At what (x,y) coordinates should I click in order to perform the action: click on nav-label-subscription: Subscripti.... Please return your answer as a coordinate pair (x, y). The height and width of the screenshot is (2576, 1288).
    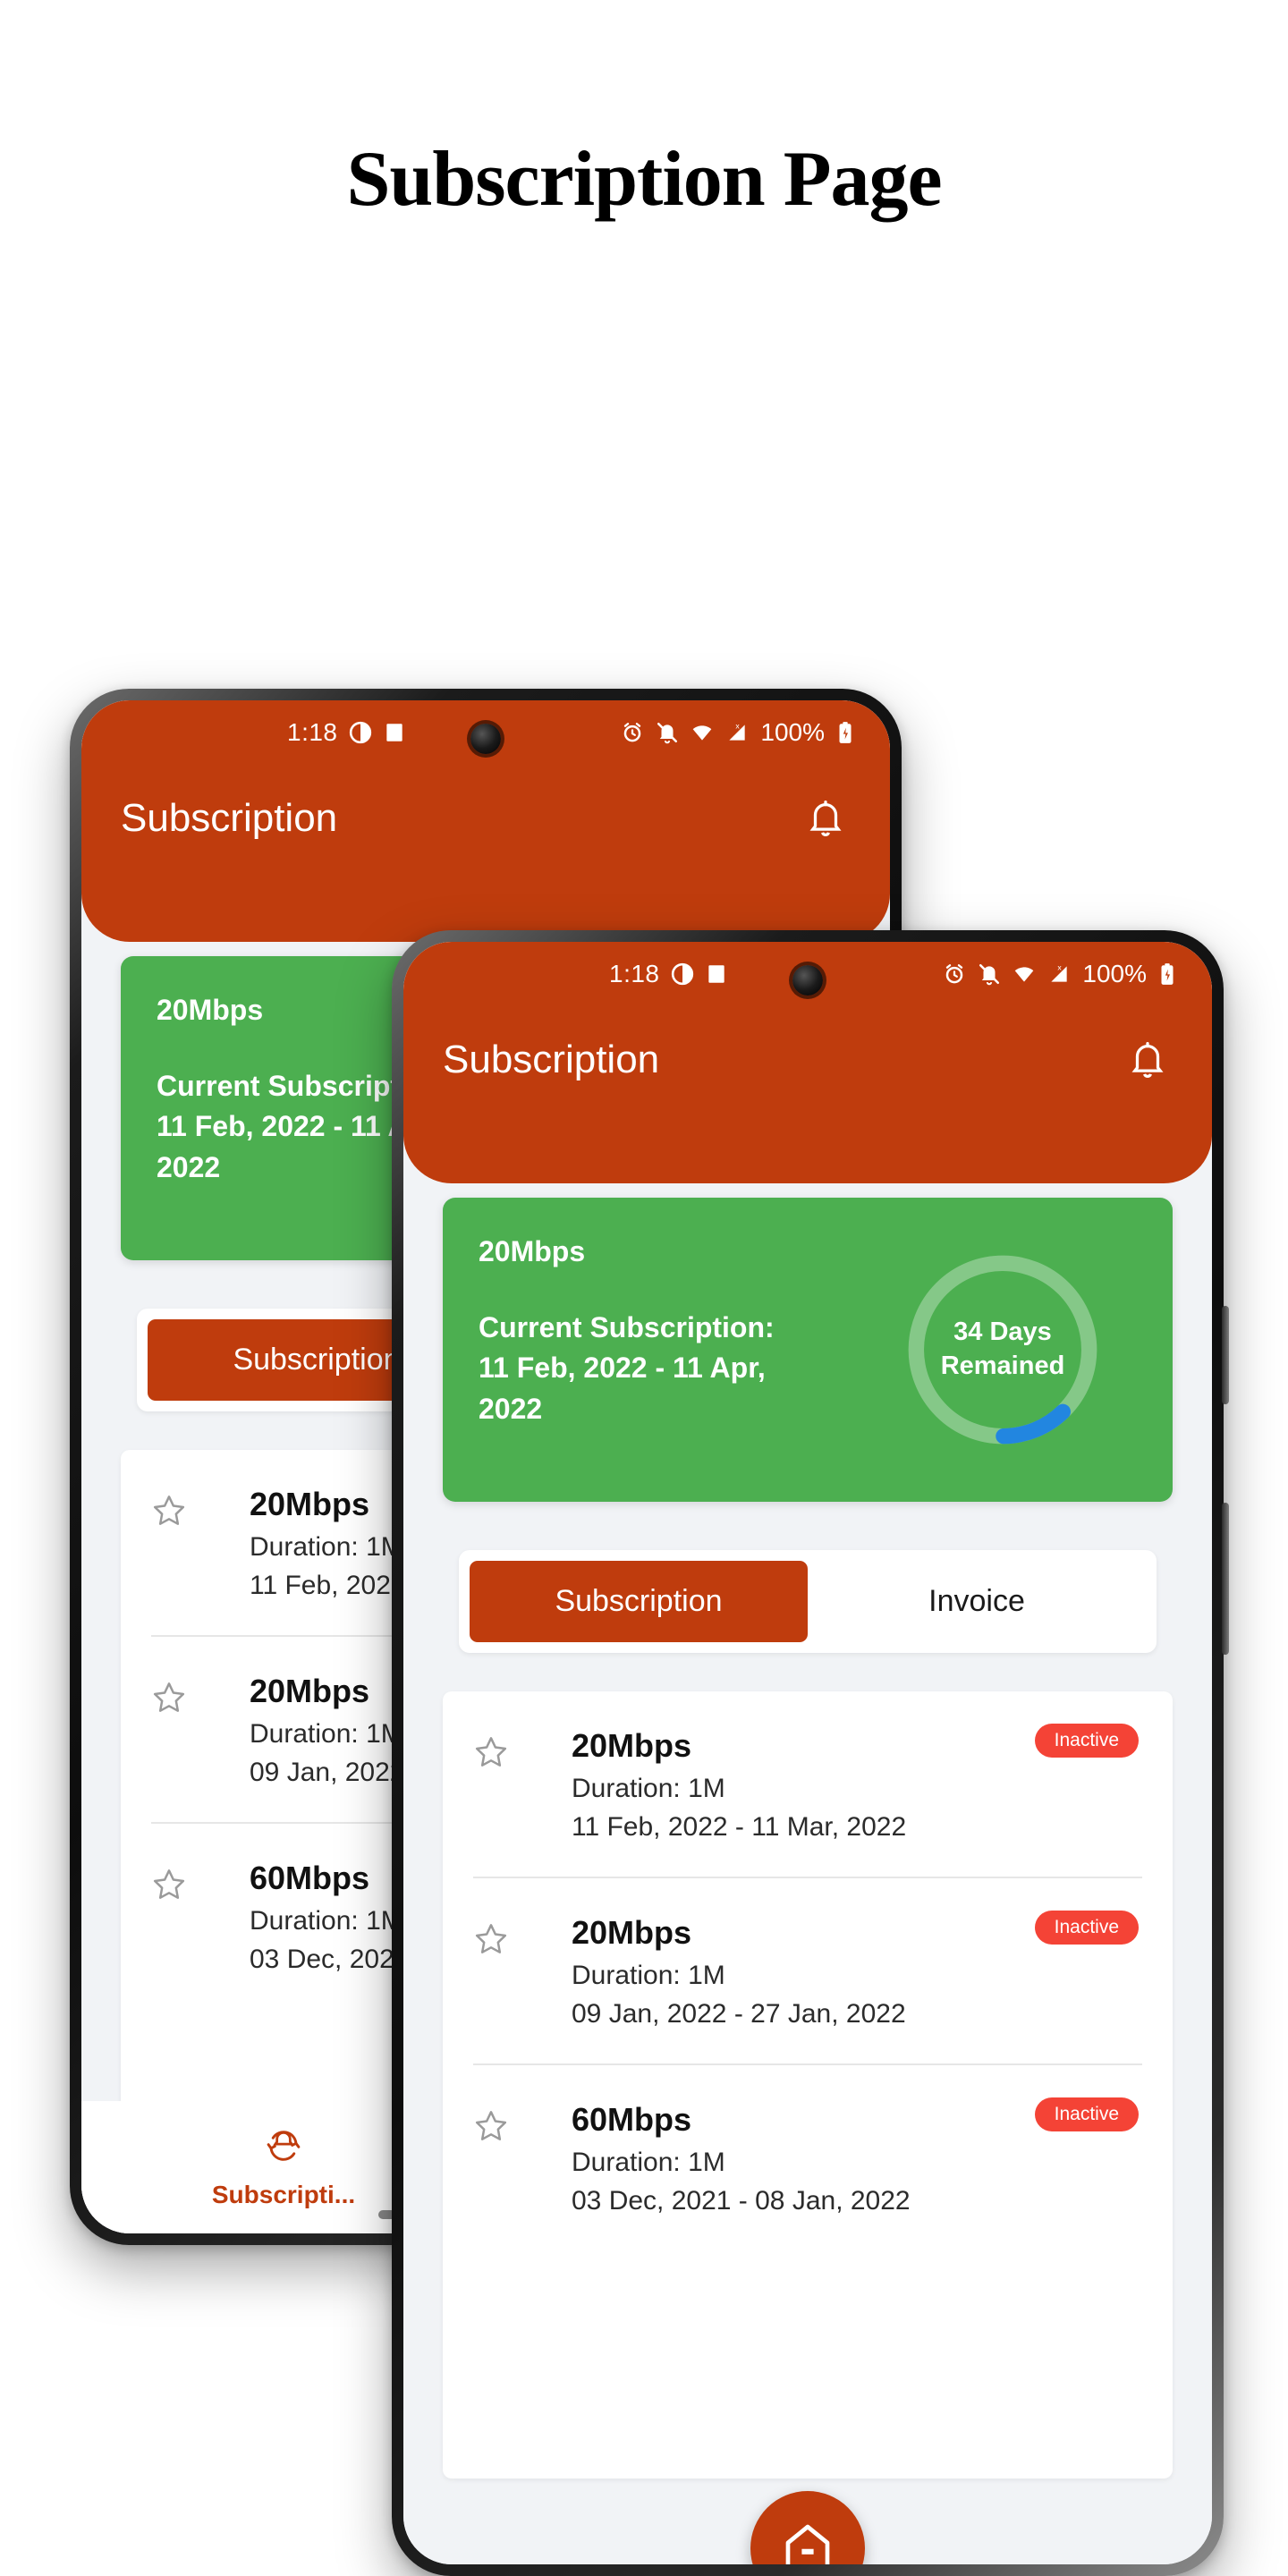
    Looking at the image, I should click on (283, 2194).